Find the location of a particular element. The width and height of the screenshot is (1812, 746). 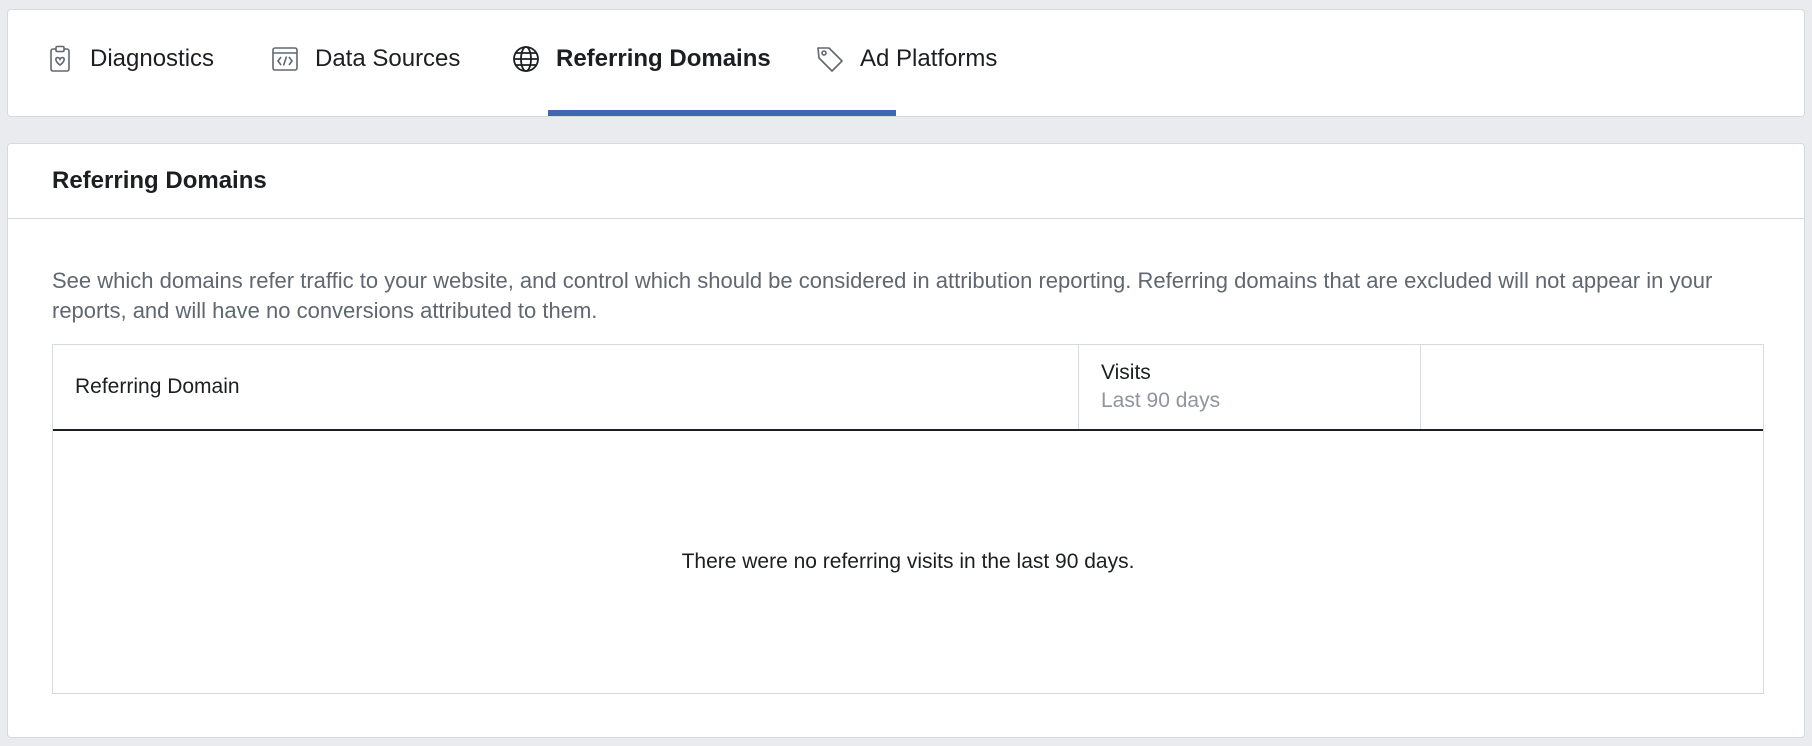

tab-diagnostics: Diagnostics is located at coordinates (130, 63).